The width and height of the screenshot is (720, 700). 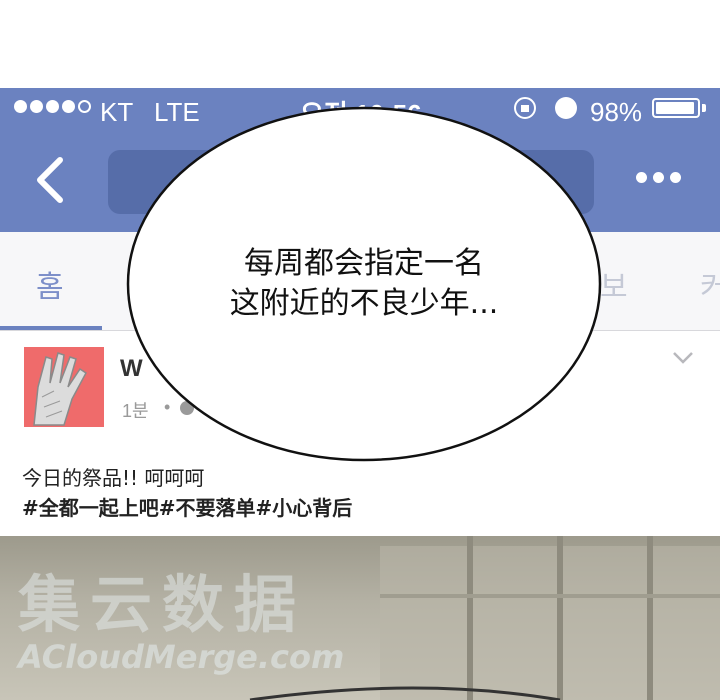 What do you see at coordinates (360, 44) in the screenshot?
I see `top-margin` at bounding box center [360, 44].